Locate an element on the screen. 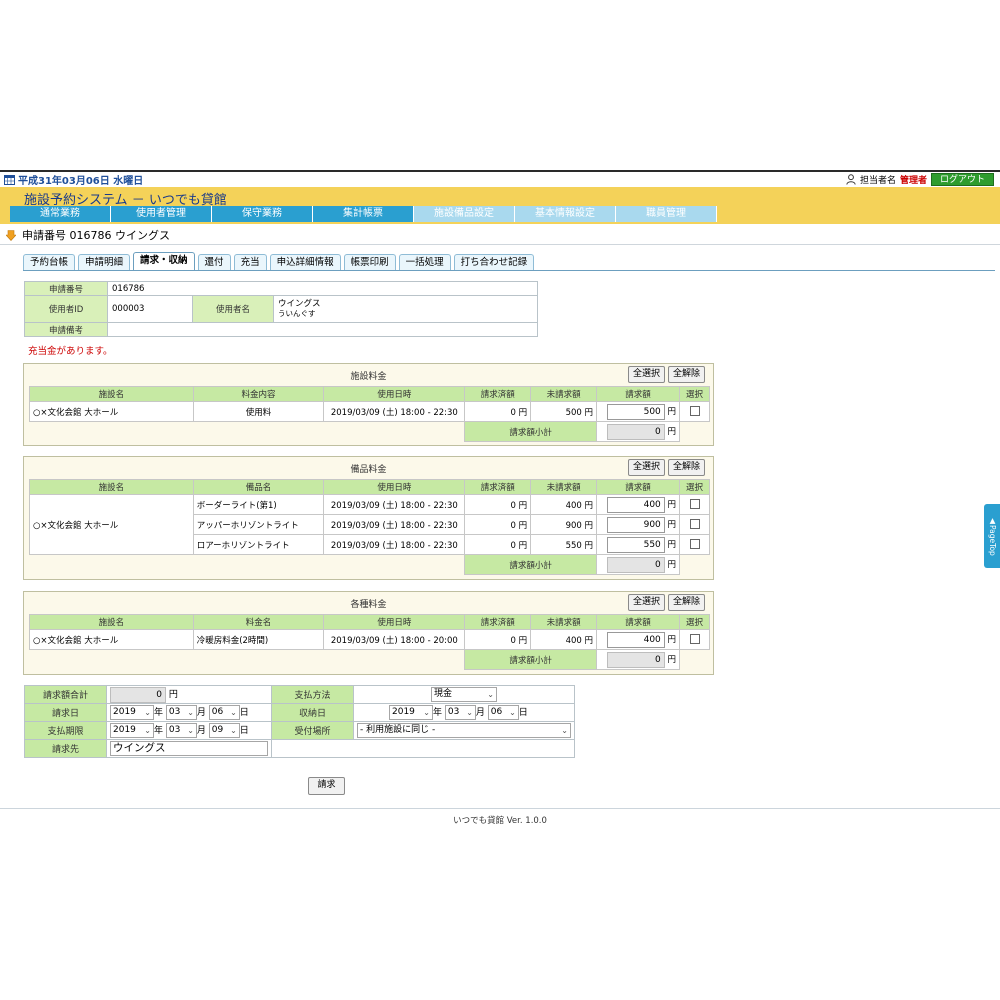  user-id-value: 000003 is located at coordinates (150, 309).